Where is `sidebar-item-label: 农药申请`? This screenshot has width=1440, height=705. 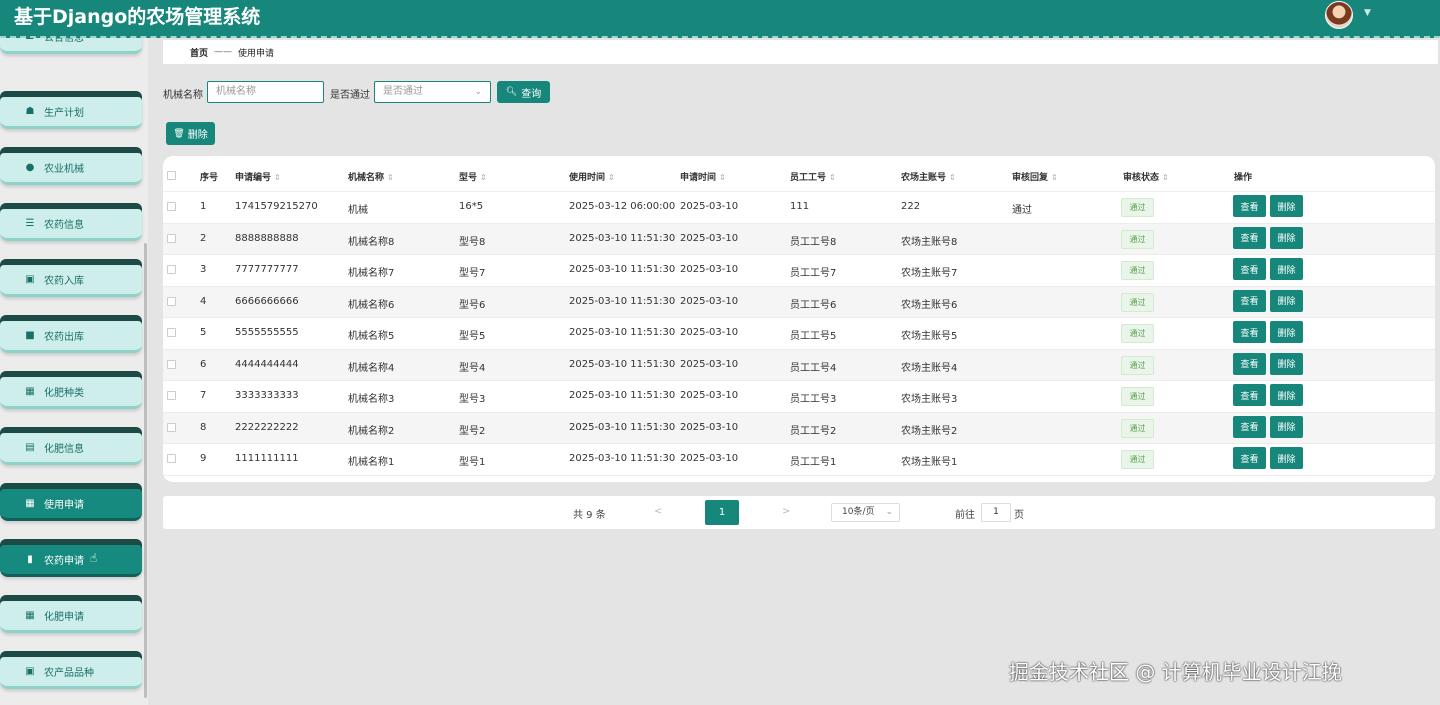 sidebar-item-label: 农药申请 is located at coordinates (64, 561).